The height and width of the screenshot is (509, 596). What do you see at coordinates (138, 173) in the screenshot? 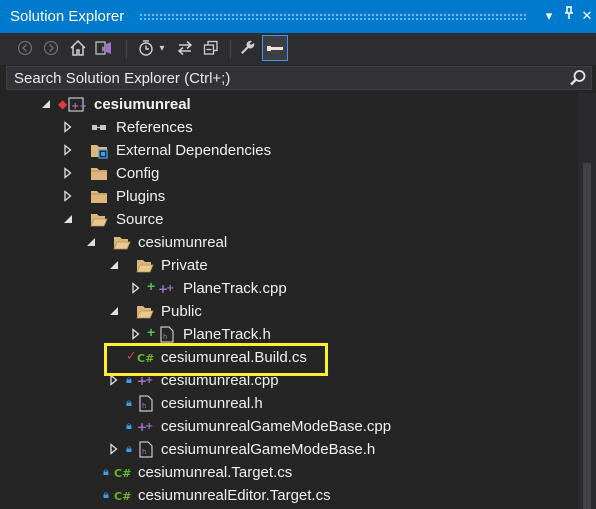
I see `tree-item-label: Config` at bounding box center [138, 173].